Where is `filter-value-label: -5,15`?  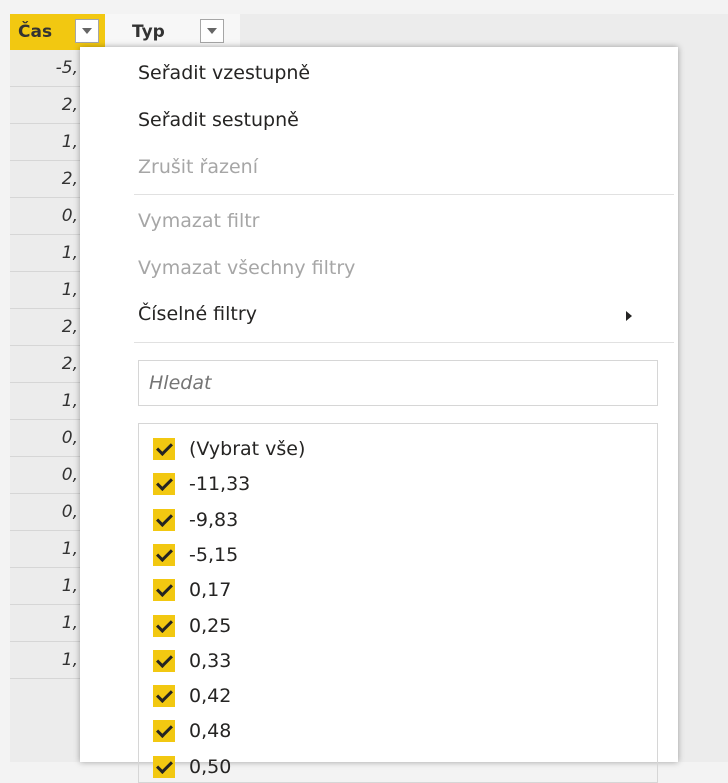
filter-value-label: -5,15 is located at coordinates (214, 554).